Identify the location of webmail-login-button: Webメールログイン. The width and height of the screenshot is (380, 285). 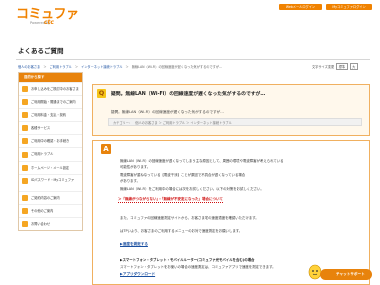
(300, 7).